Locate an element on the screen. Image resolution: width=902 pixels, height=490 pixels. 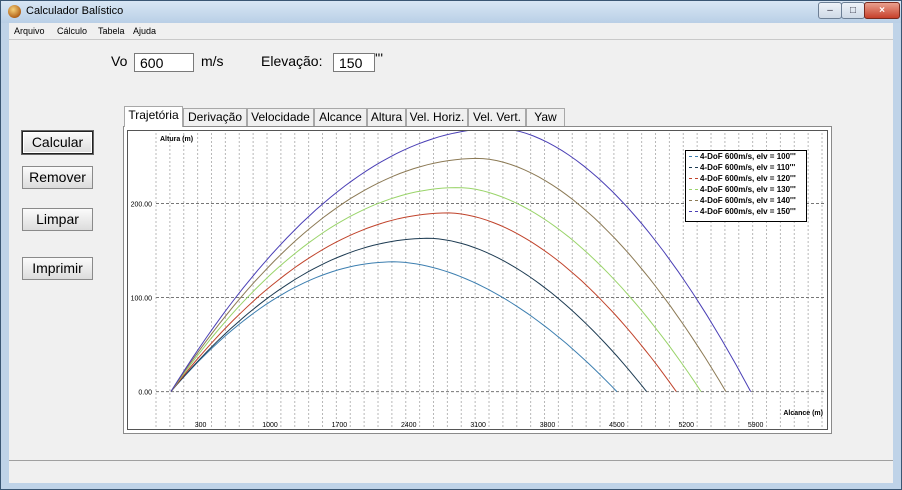
vo-label: Vo is located at coordinates (119, 61).